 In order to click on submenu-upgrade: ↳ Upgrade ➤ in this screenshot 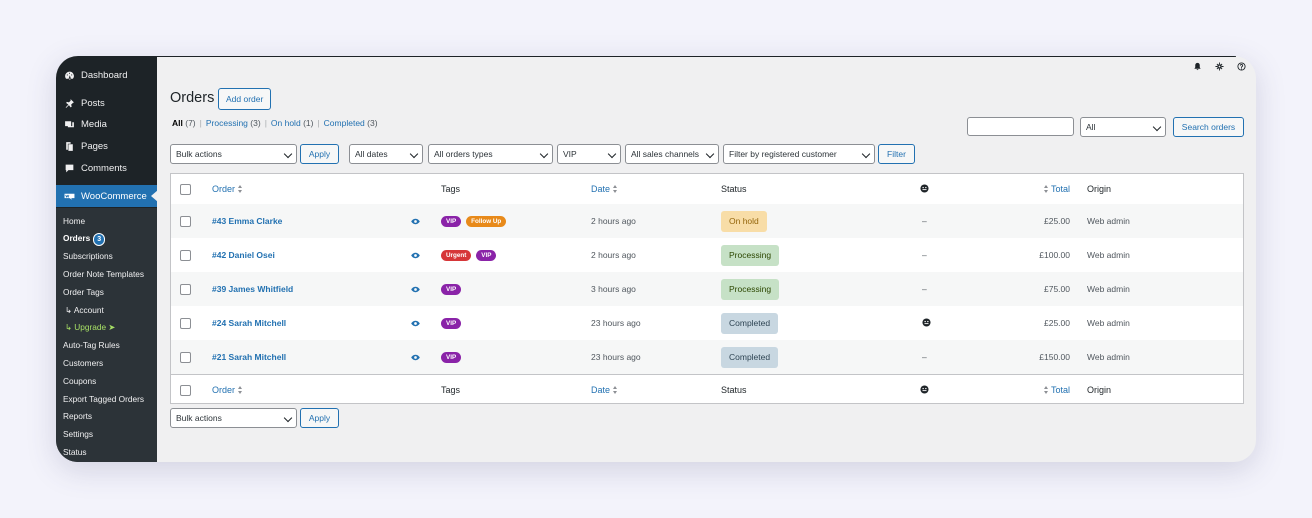, I will do `click(90, 327)`.